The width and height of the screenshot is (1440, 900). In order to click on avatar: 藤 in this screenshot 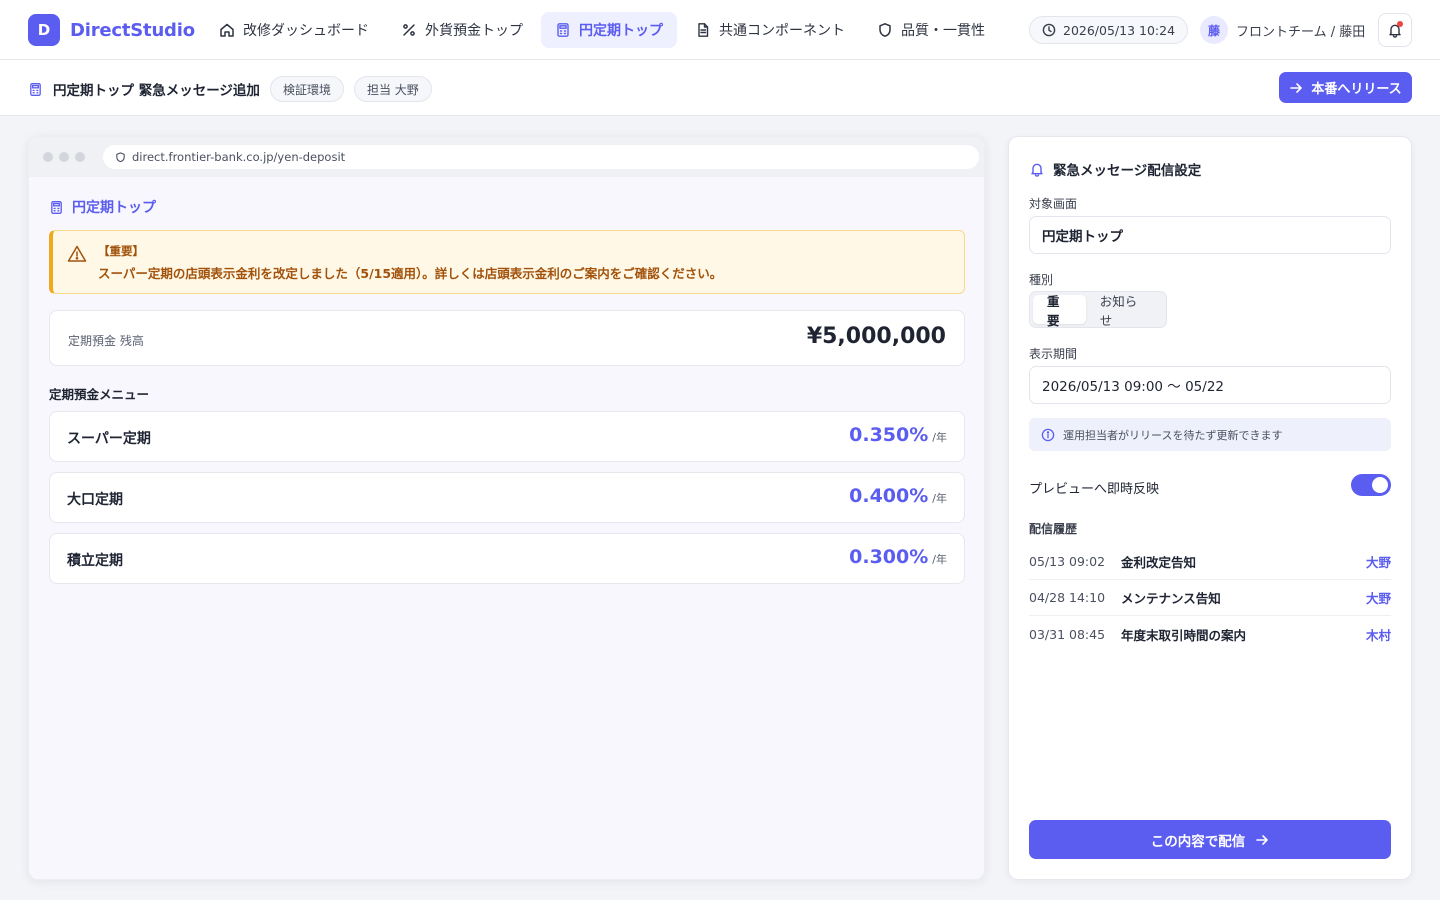, I will do `click(1214, 30)`.